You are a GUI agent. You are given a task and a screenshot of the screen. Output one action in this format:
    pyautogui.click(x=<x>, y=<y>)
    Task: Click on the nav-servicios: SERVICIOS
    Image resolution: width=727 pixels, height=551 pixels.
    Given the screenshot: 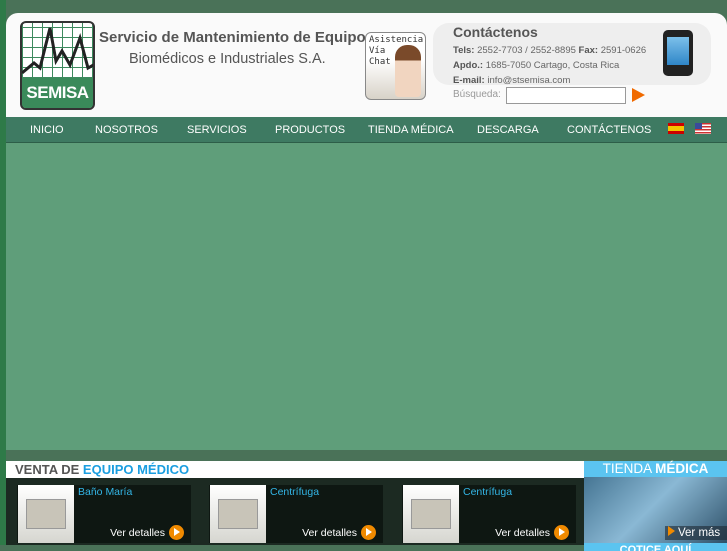 What is the action you would take?
    pyautogui.click(x=217, y=130)
    